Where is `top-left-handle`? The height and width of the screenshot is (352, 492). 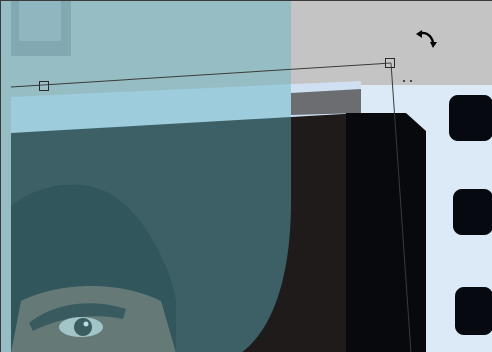
top-left-handle is located at coordinates (44, 86).